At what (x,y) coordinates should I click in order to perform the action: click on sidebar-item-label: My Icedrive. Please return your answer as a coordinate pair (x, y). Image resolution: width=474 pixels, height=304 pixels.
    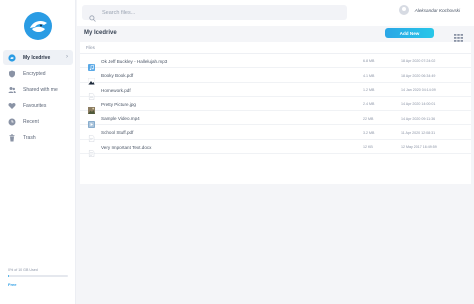
    Looking at the image, I should click on (37, 57).